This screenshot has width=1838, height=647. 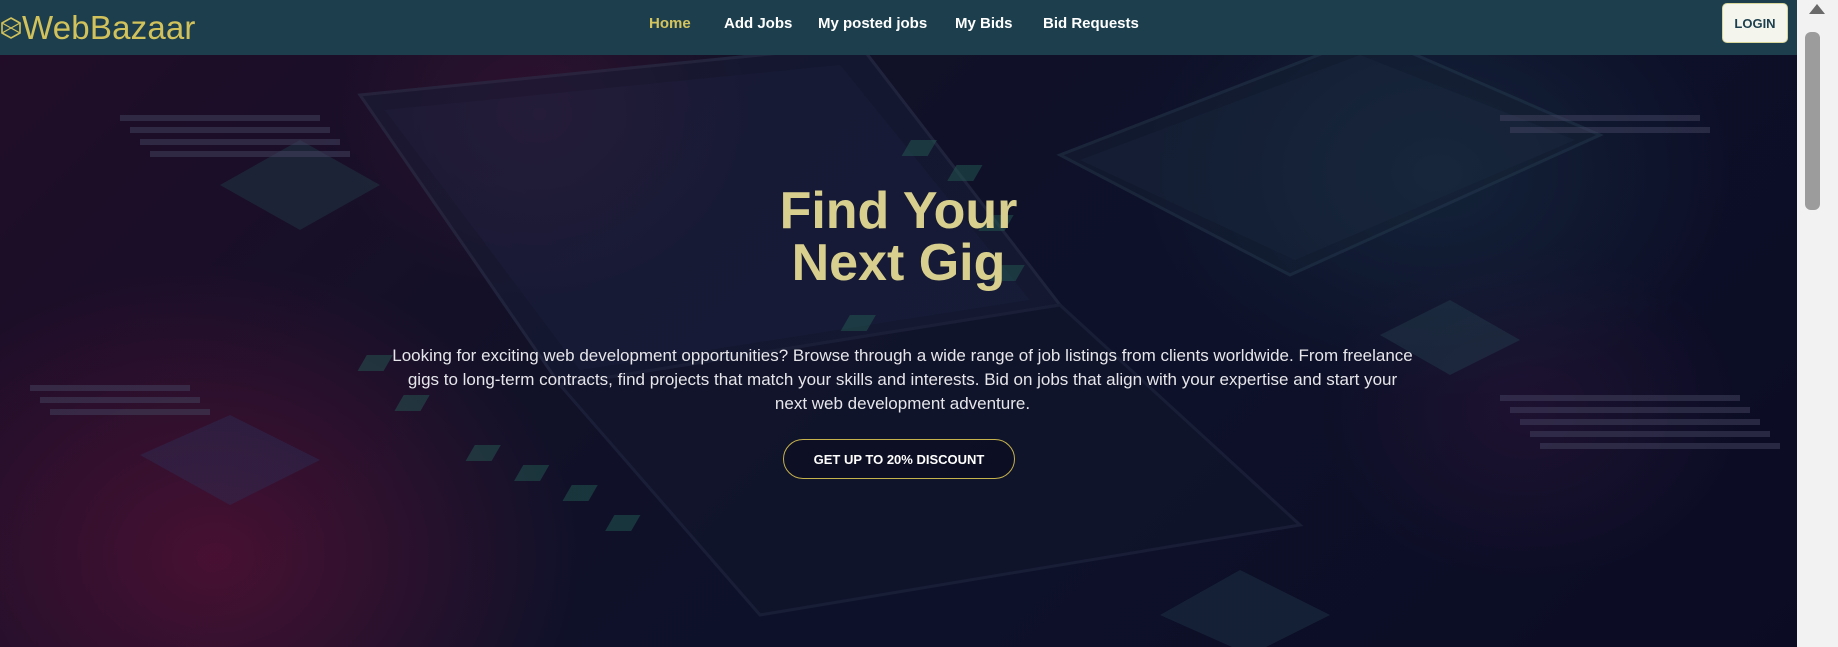 What do you see at coordinates (1817, 323) in the screenshot?
I see `page-scrollbar` at bounding box center [1817, 323].